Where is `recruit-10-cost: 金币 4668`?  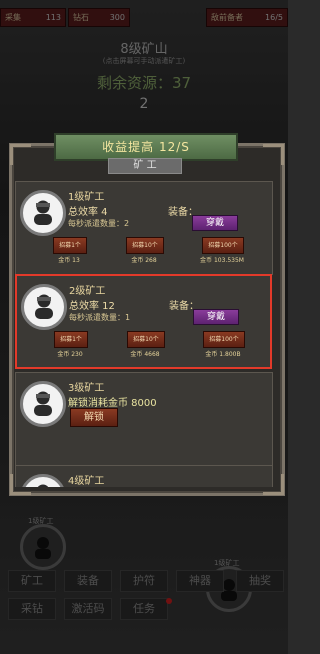
recruit-10-cost: 金币 4668 is located at coordinates (145, 354).